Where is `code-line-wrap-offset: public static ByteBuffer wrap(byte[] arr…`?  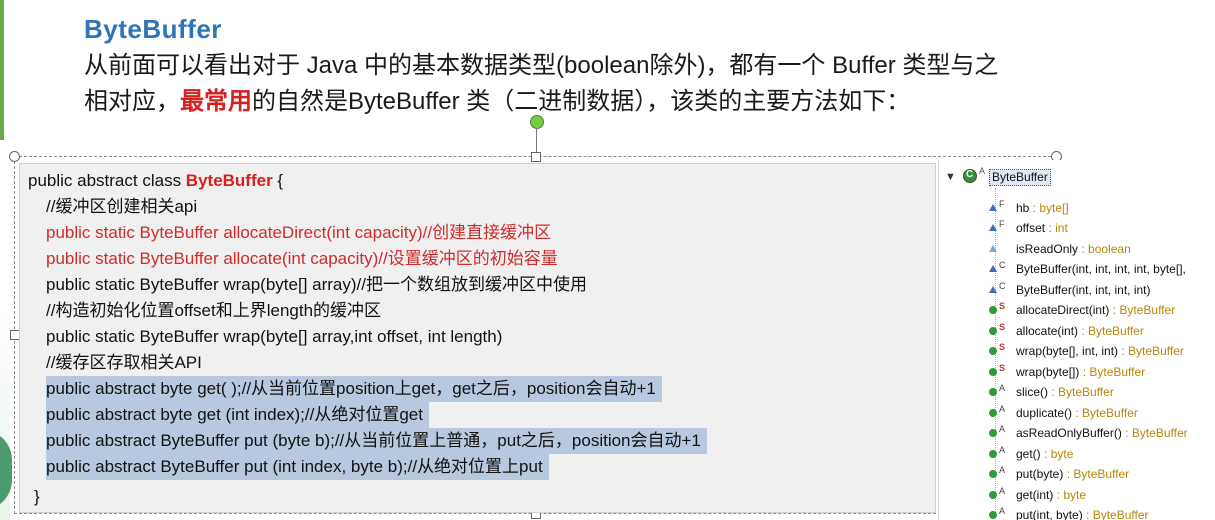 code-line-wrap-offset: public static ByteBuffer wrap(byte[] arr… is located at coordinates (274, 336).